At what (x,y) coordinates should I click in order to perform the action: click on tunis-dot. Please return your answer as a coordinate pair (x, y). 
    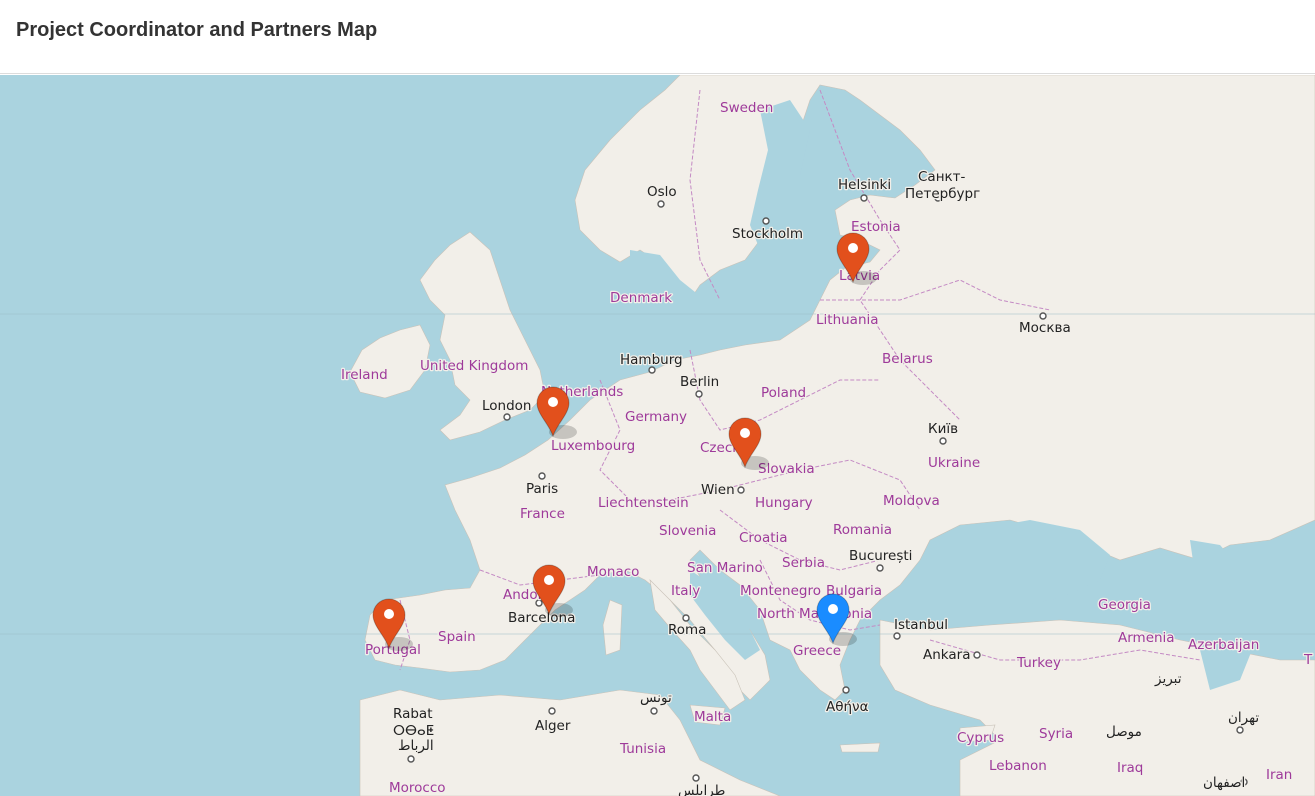
    Looking at the image, I should click on (654, 711).